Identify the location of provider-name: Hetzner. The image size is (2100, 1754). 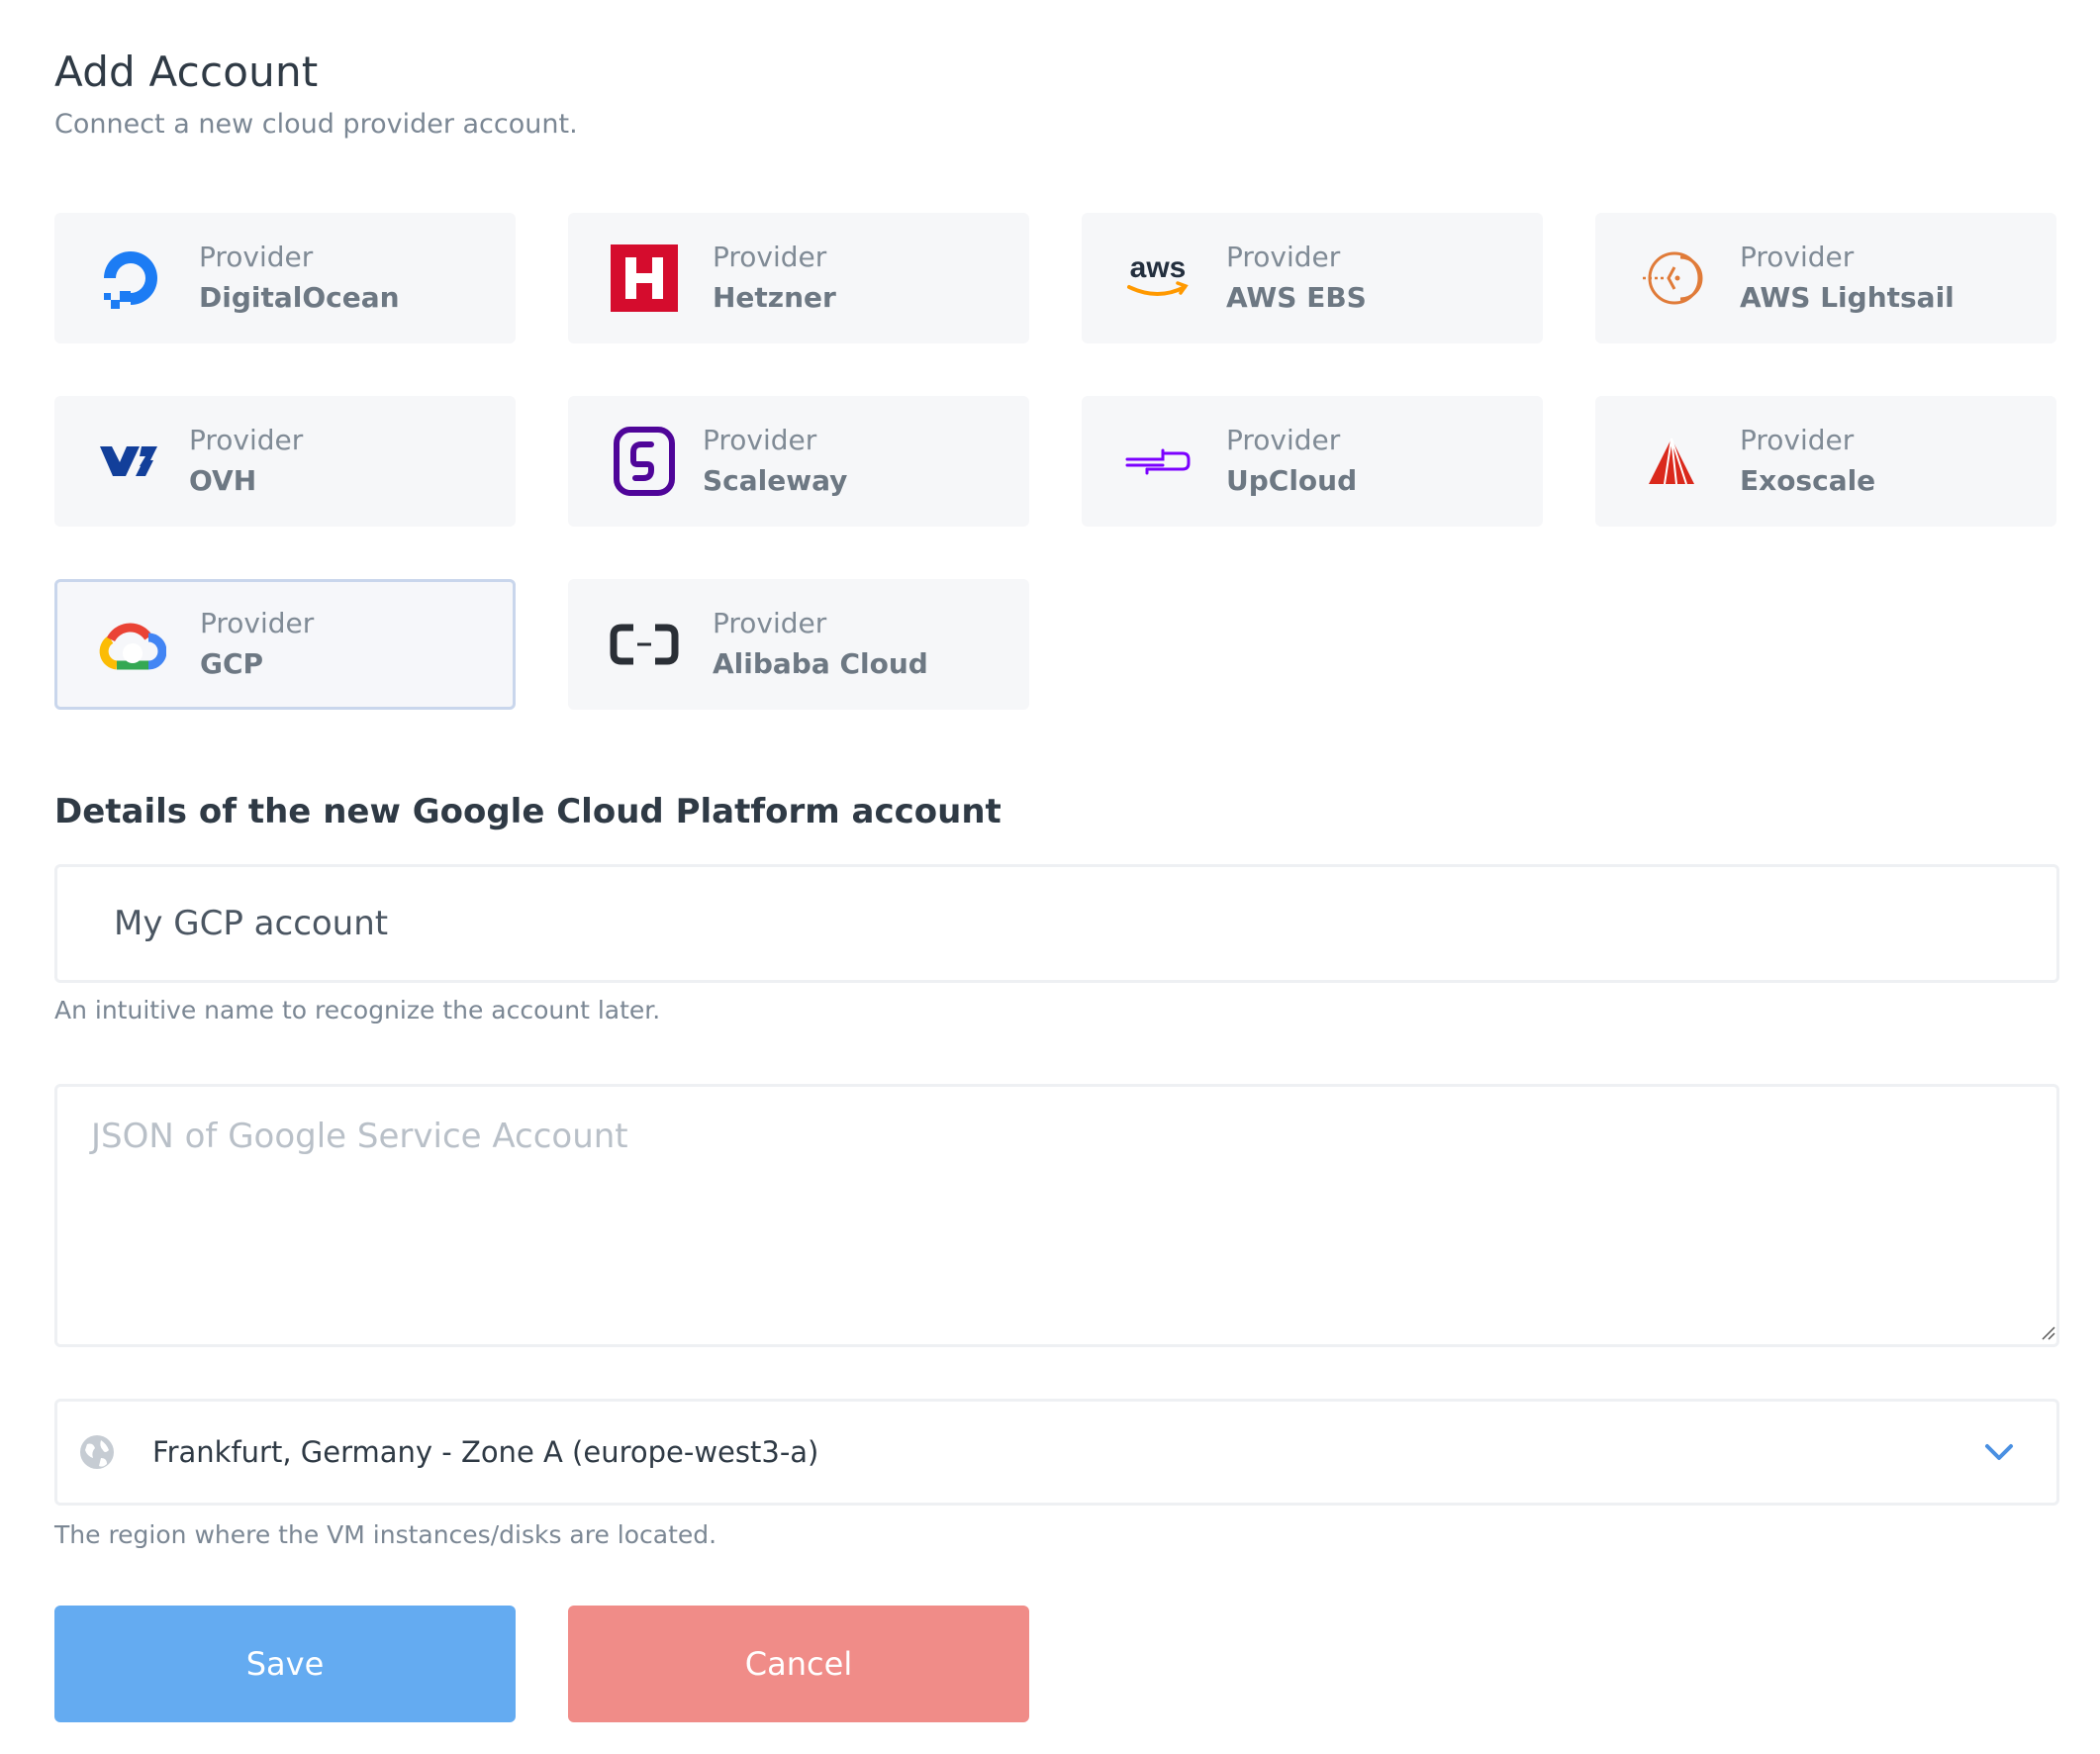
(774, 298).